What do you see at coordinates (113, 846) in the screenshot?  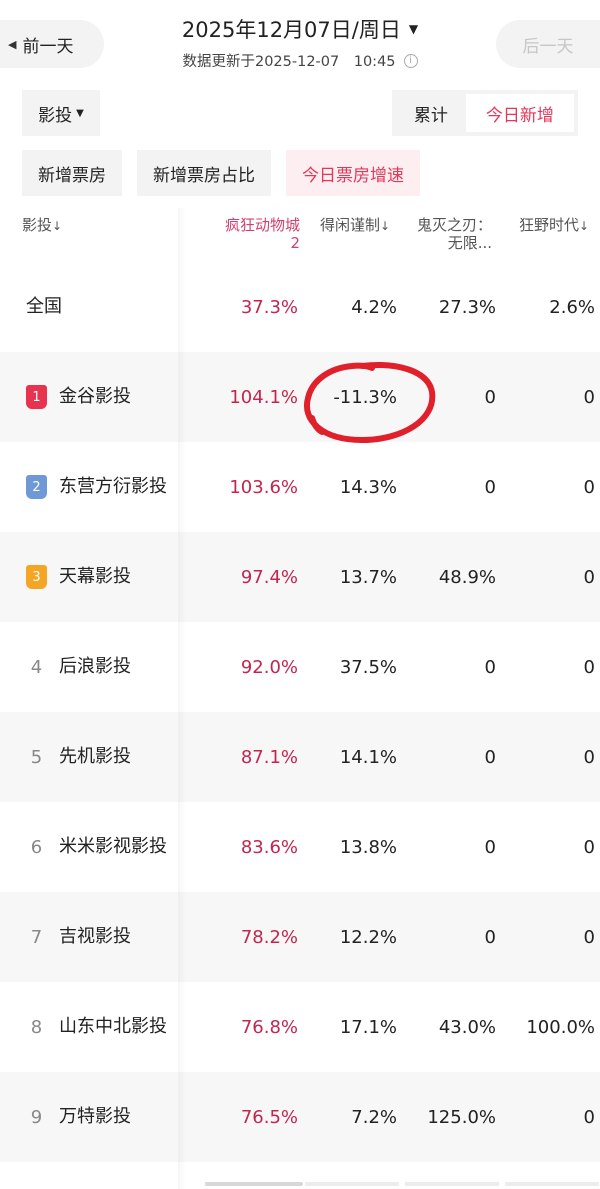 I see `row-name-text: 米米影视影投` at bounding box center [113, 846].